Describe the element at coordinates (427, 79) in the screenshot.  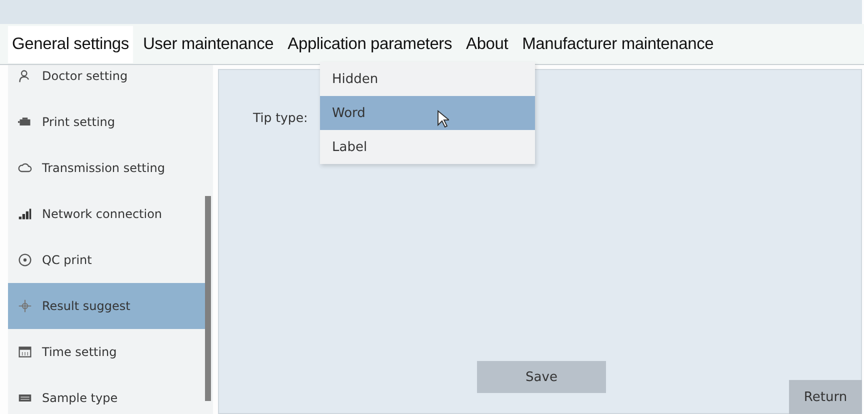
I see `dropdown-option: Hidden` at that location.